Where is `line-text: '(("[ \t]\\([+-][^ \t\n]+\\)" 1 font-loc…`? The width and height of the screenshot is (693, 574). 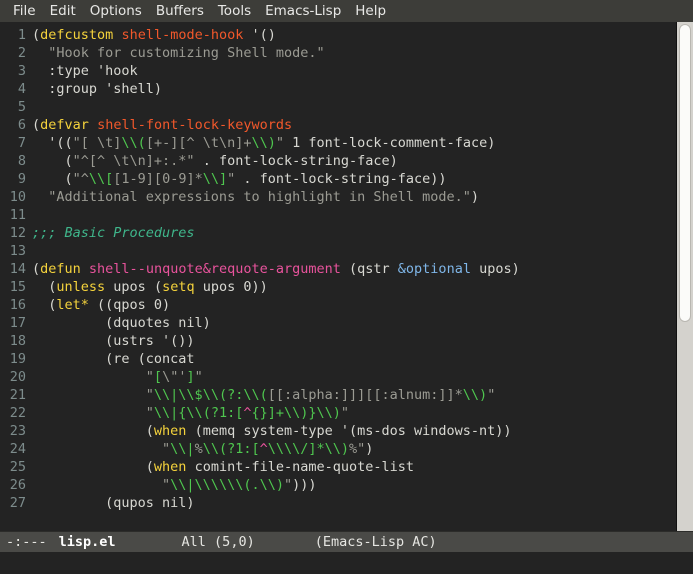
line-text: '(("[ \t]\\([+-][^ \t\n]+\\)" 1 font-loc… is located at coordinates (263, 143).